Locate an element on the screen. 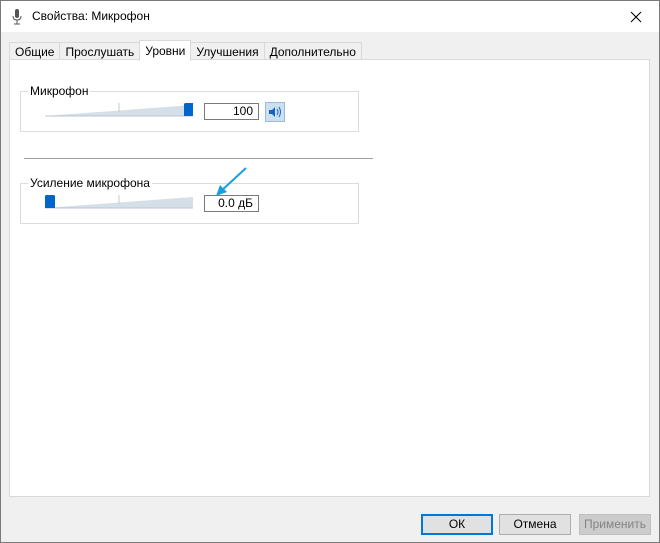  boost-slider-thumb is located at coordinates (50, 201).